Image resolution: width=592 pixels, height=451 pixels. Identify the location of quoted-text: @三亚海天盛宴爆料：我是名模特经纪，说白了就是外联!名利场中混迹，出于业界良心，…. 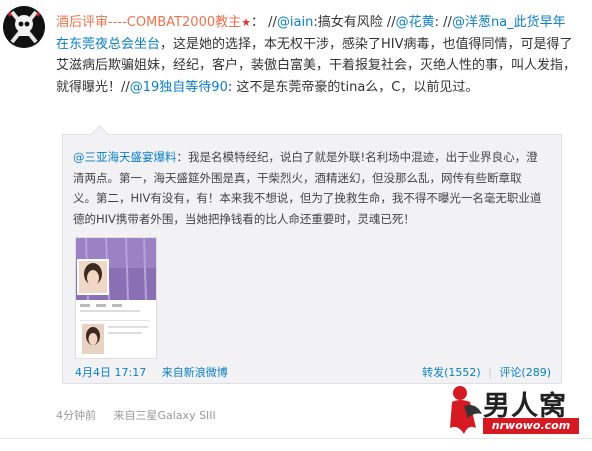
(308, 188).